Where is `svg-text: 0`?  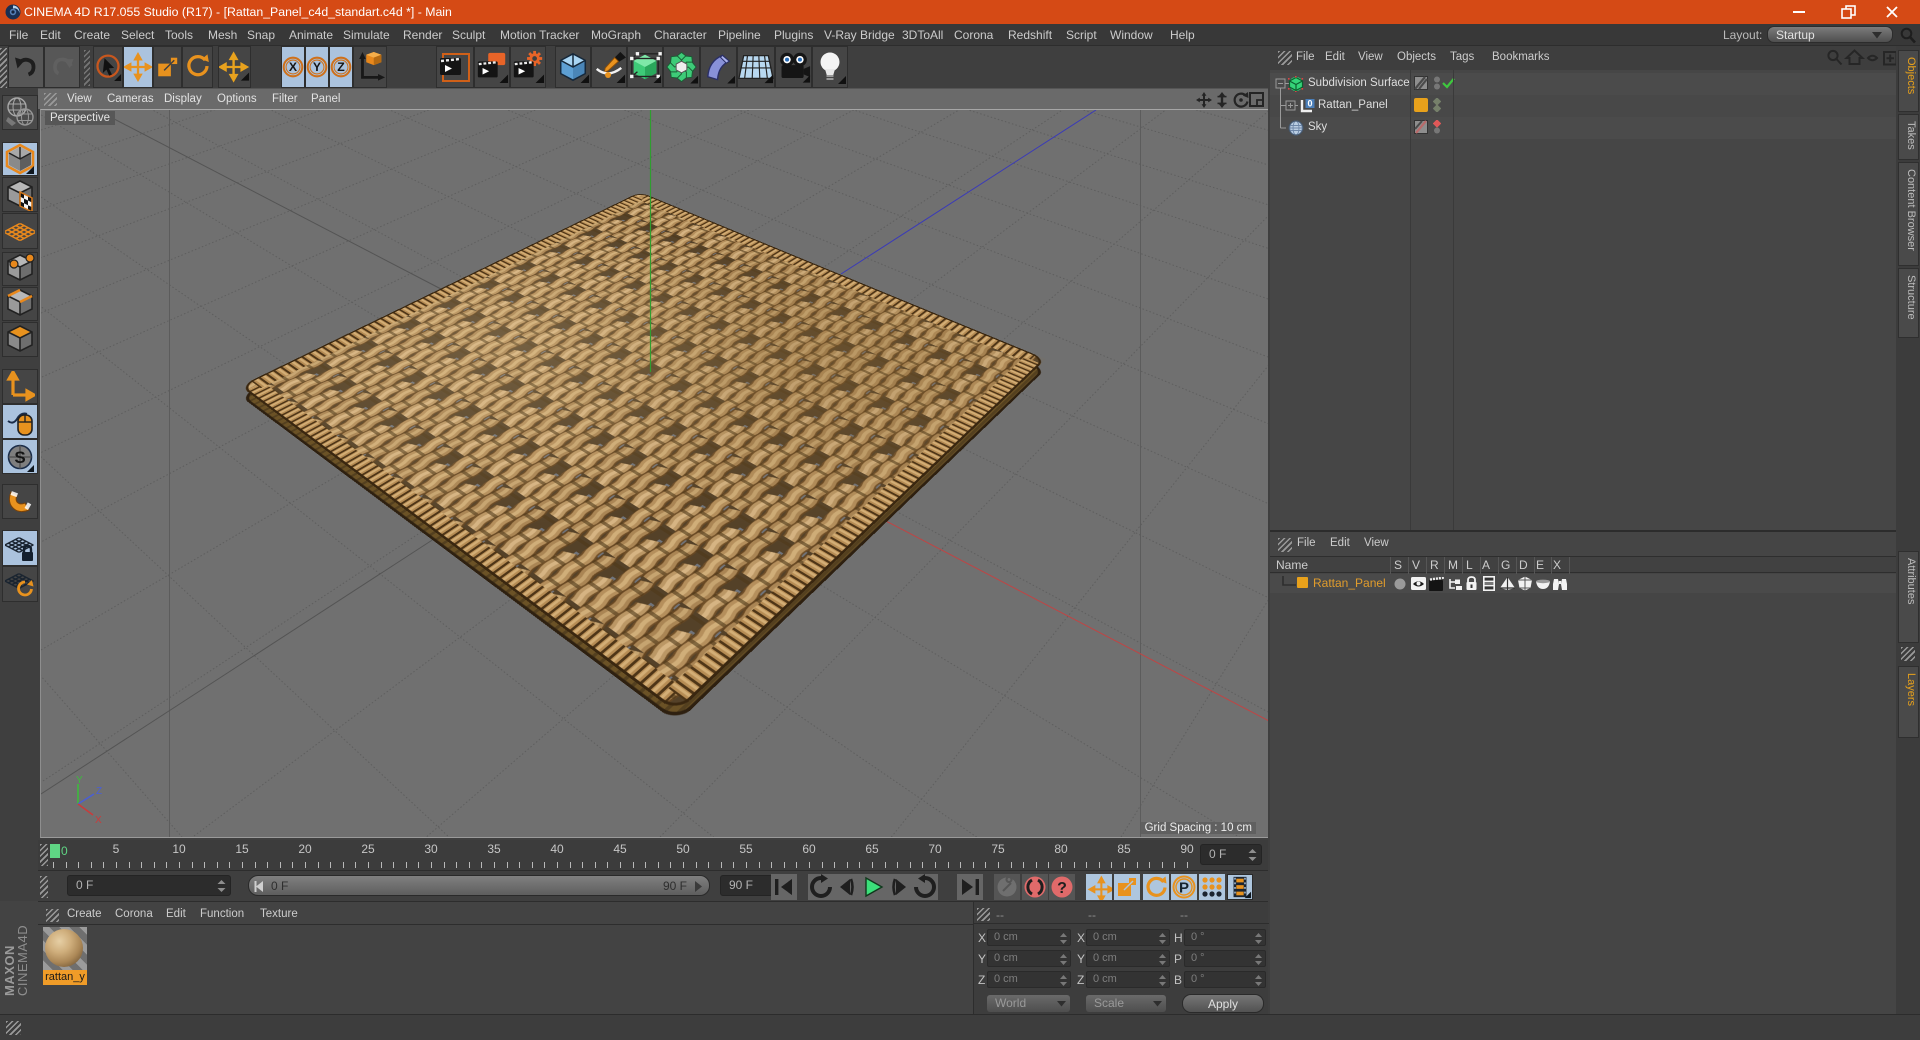
svg-text: 0 is located at coordinates (1309, 104).